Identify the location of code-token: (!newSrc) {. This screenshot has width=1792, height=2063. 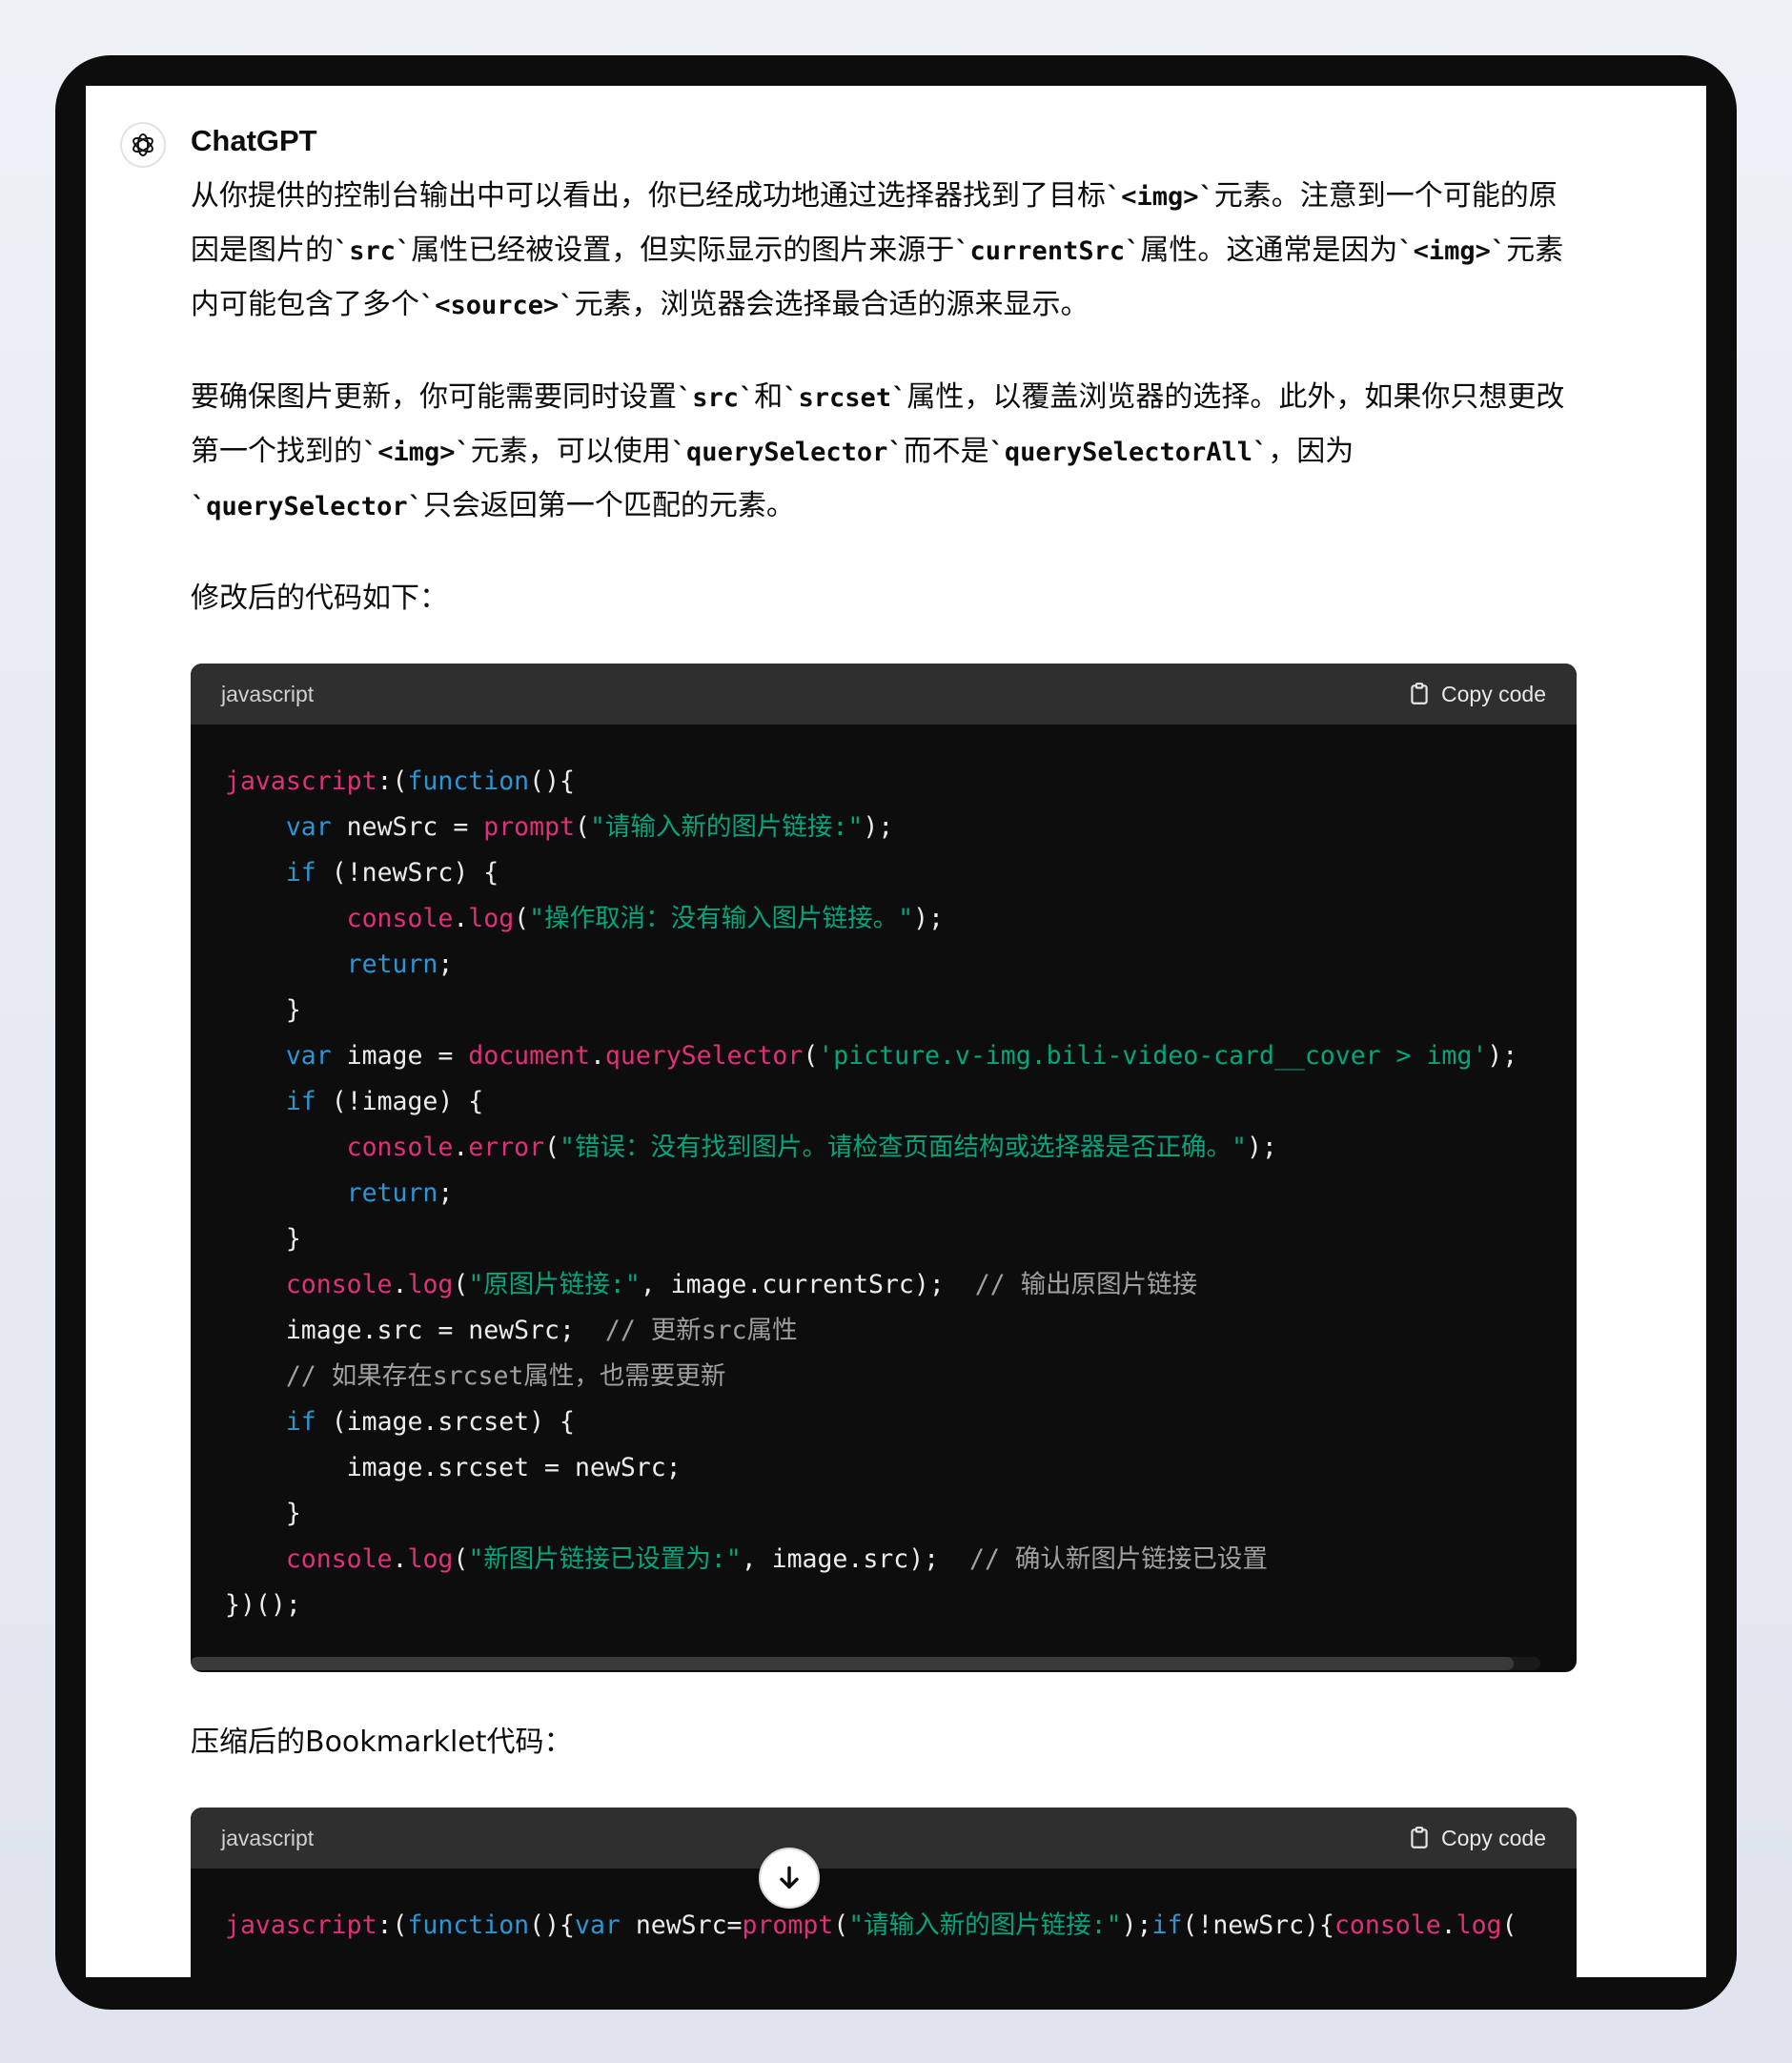
(407, 873).